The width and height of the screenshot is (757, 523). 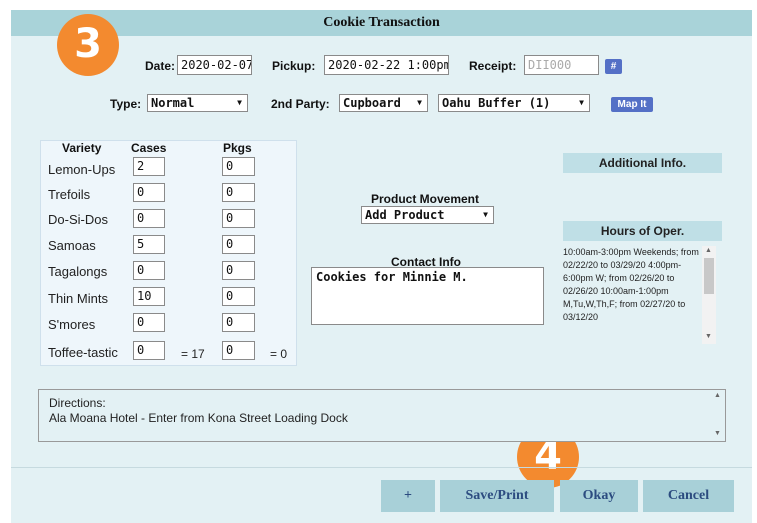 I want to click on type-select: Normal ▼, so click(x=197, y=103).